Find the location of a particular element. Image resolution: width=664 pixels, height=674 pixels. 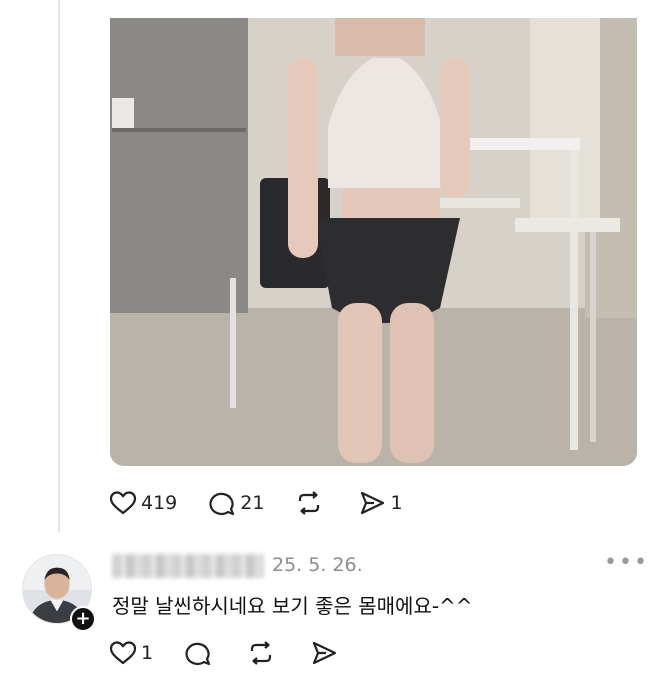

reply-share-button is located at coordinates (325, 653).